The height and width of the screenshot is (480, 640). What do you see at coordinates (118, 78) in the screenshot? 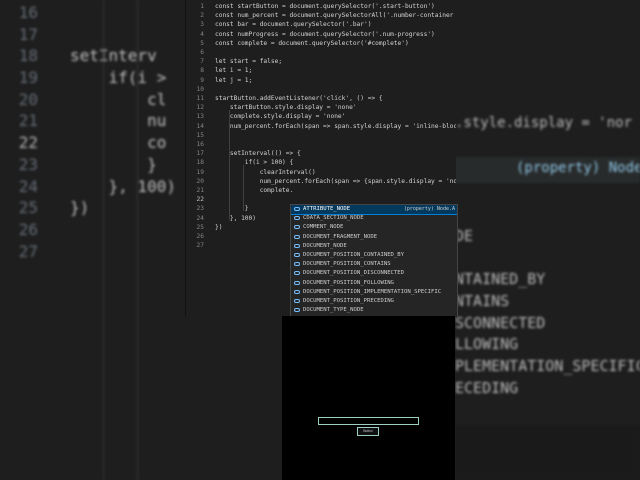
I see `background-code-text: if(i >` at bounding box center [118, 78].